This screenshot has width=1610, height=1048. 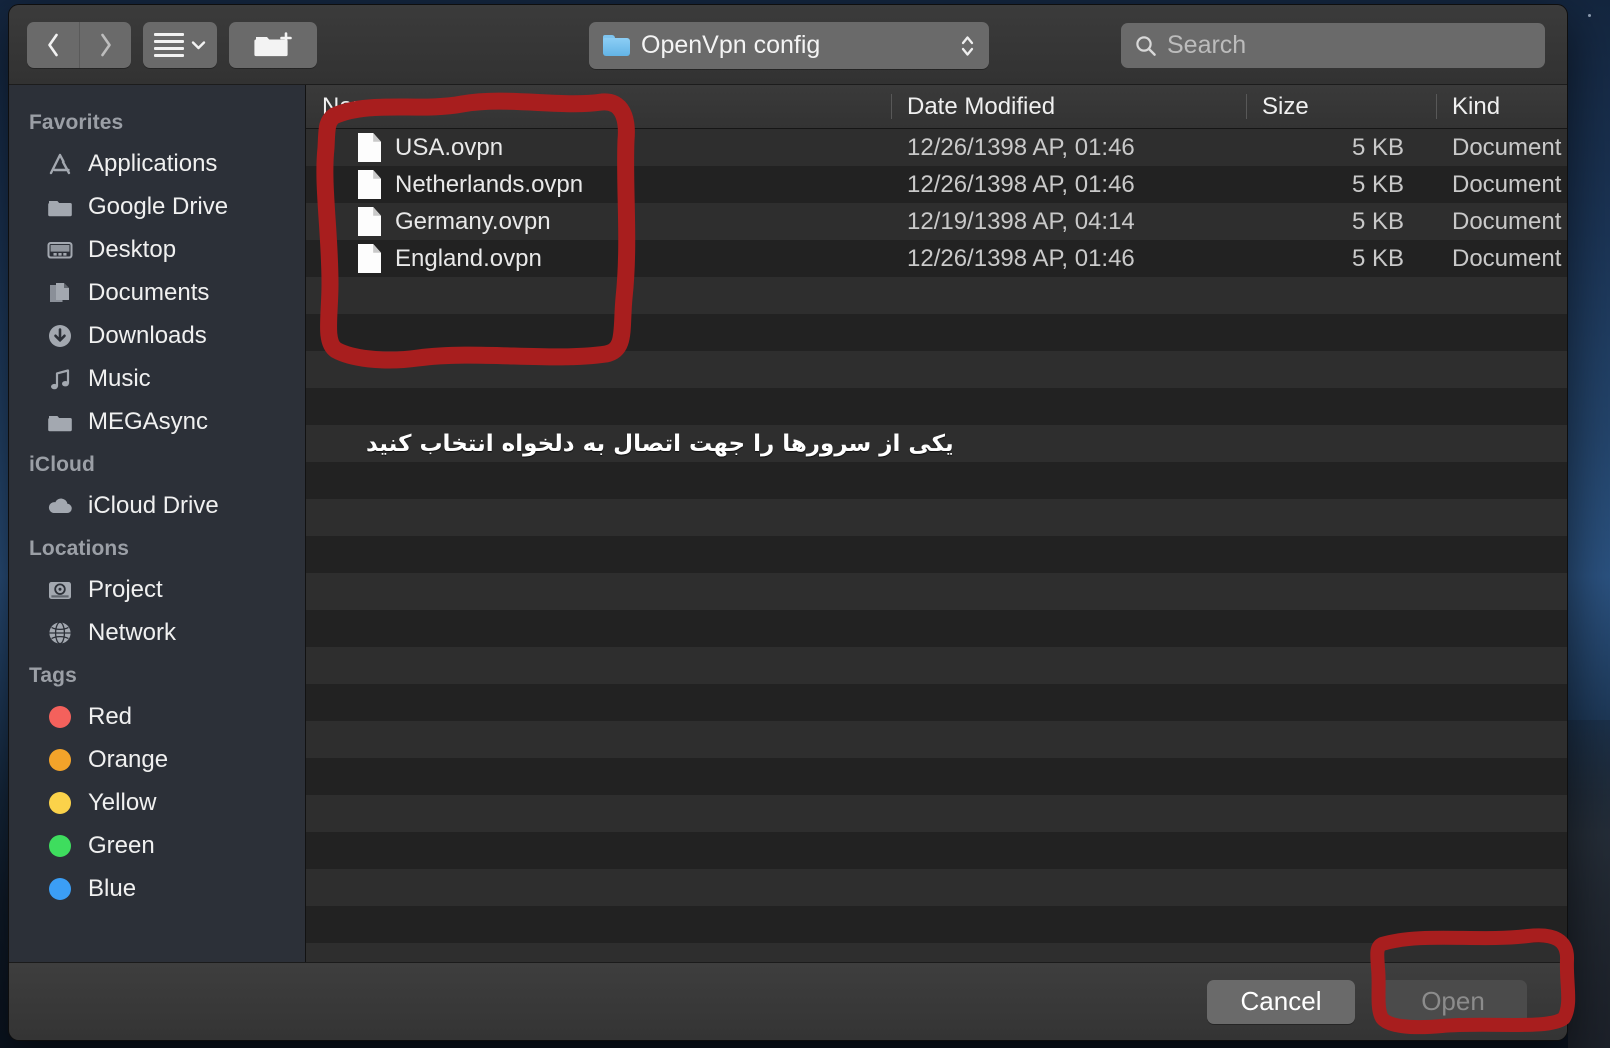 What do you see at coordinates (60, 379) in the screenshot?
I see `music-note-icon` at bounding box center [60, 379].